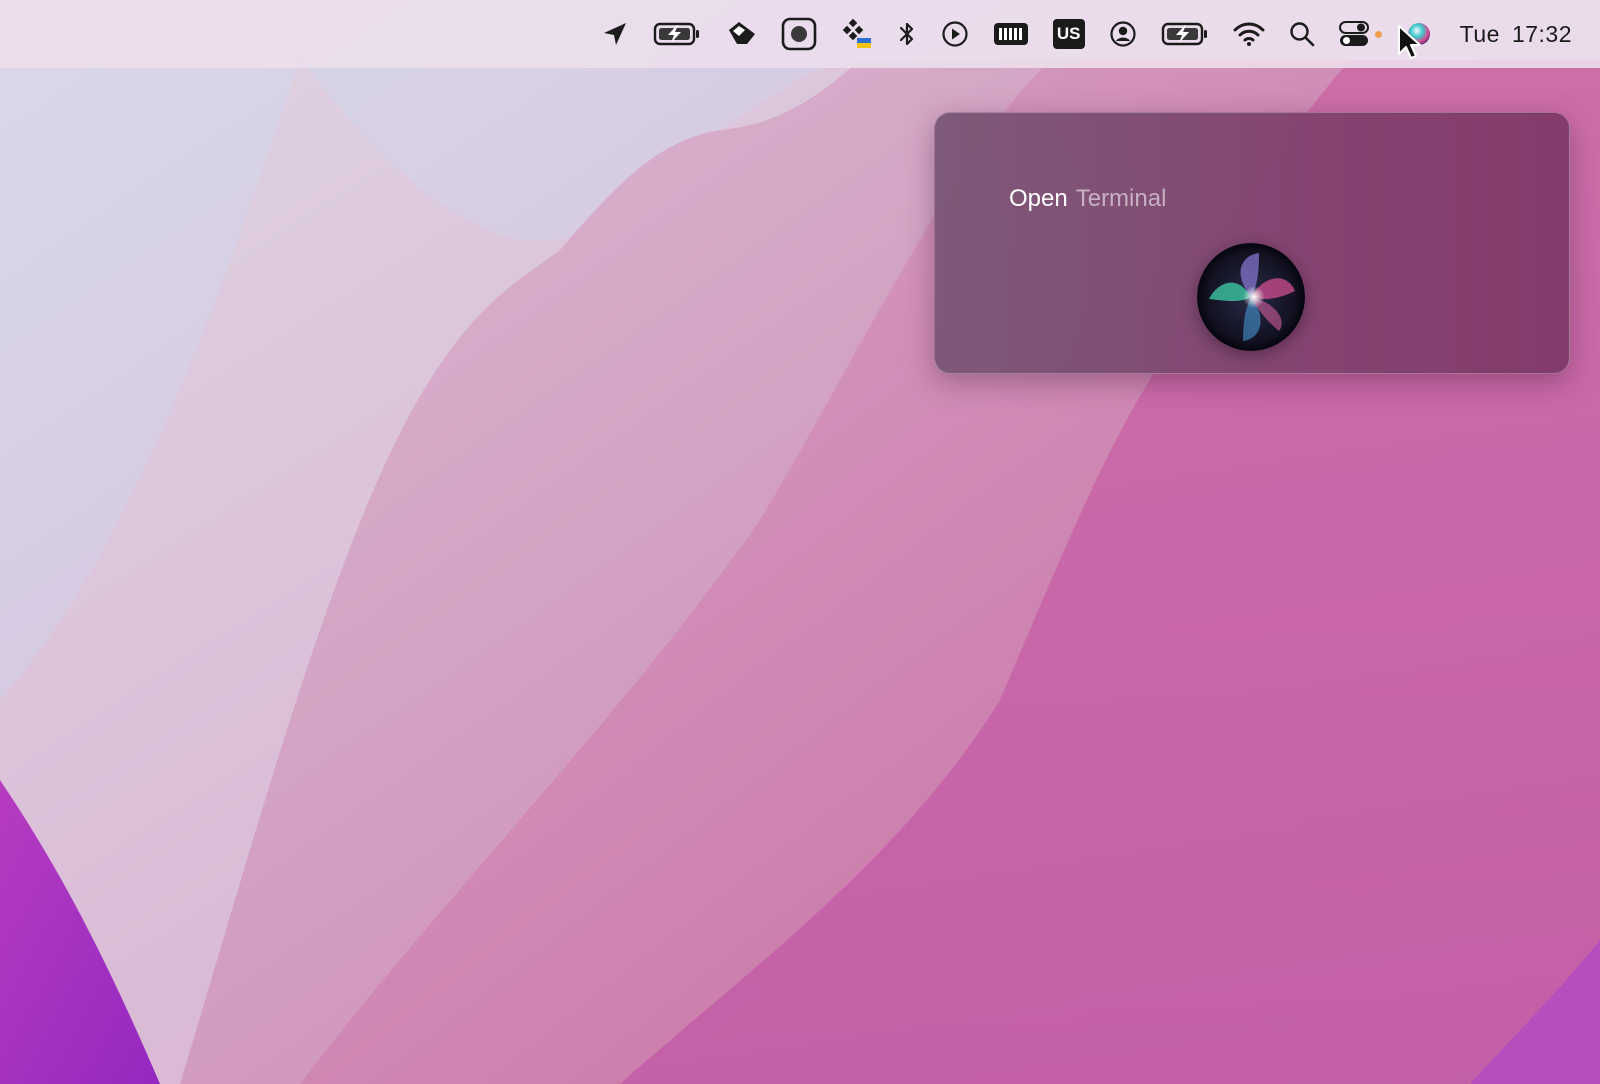 The height and width of the screenshot is (1084, 1600). What do you see at coordinates (1121, 198) in the screenshot?
I see `siri-query-object: Terminal` at bounding box center [1121, 198].